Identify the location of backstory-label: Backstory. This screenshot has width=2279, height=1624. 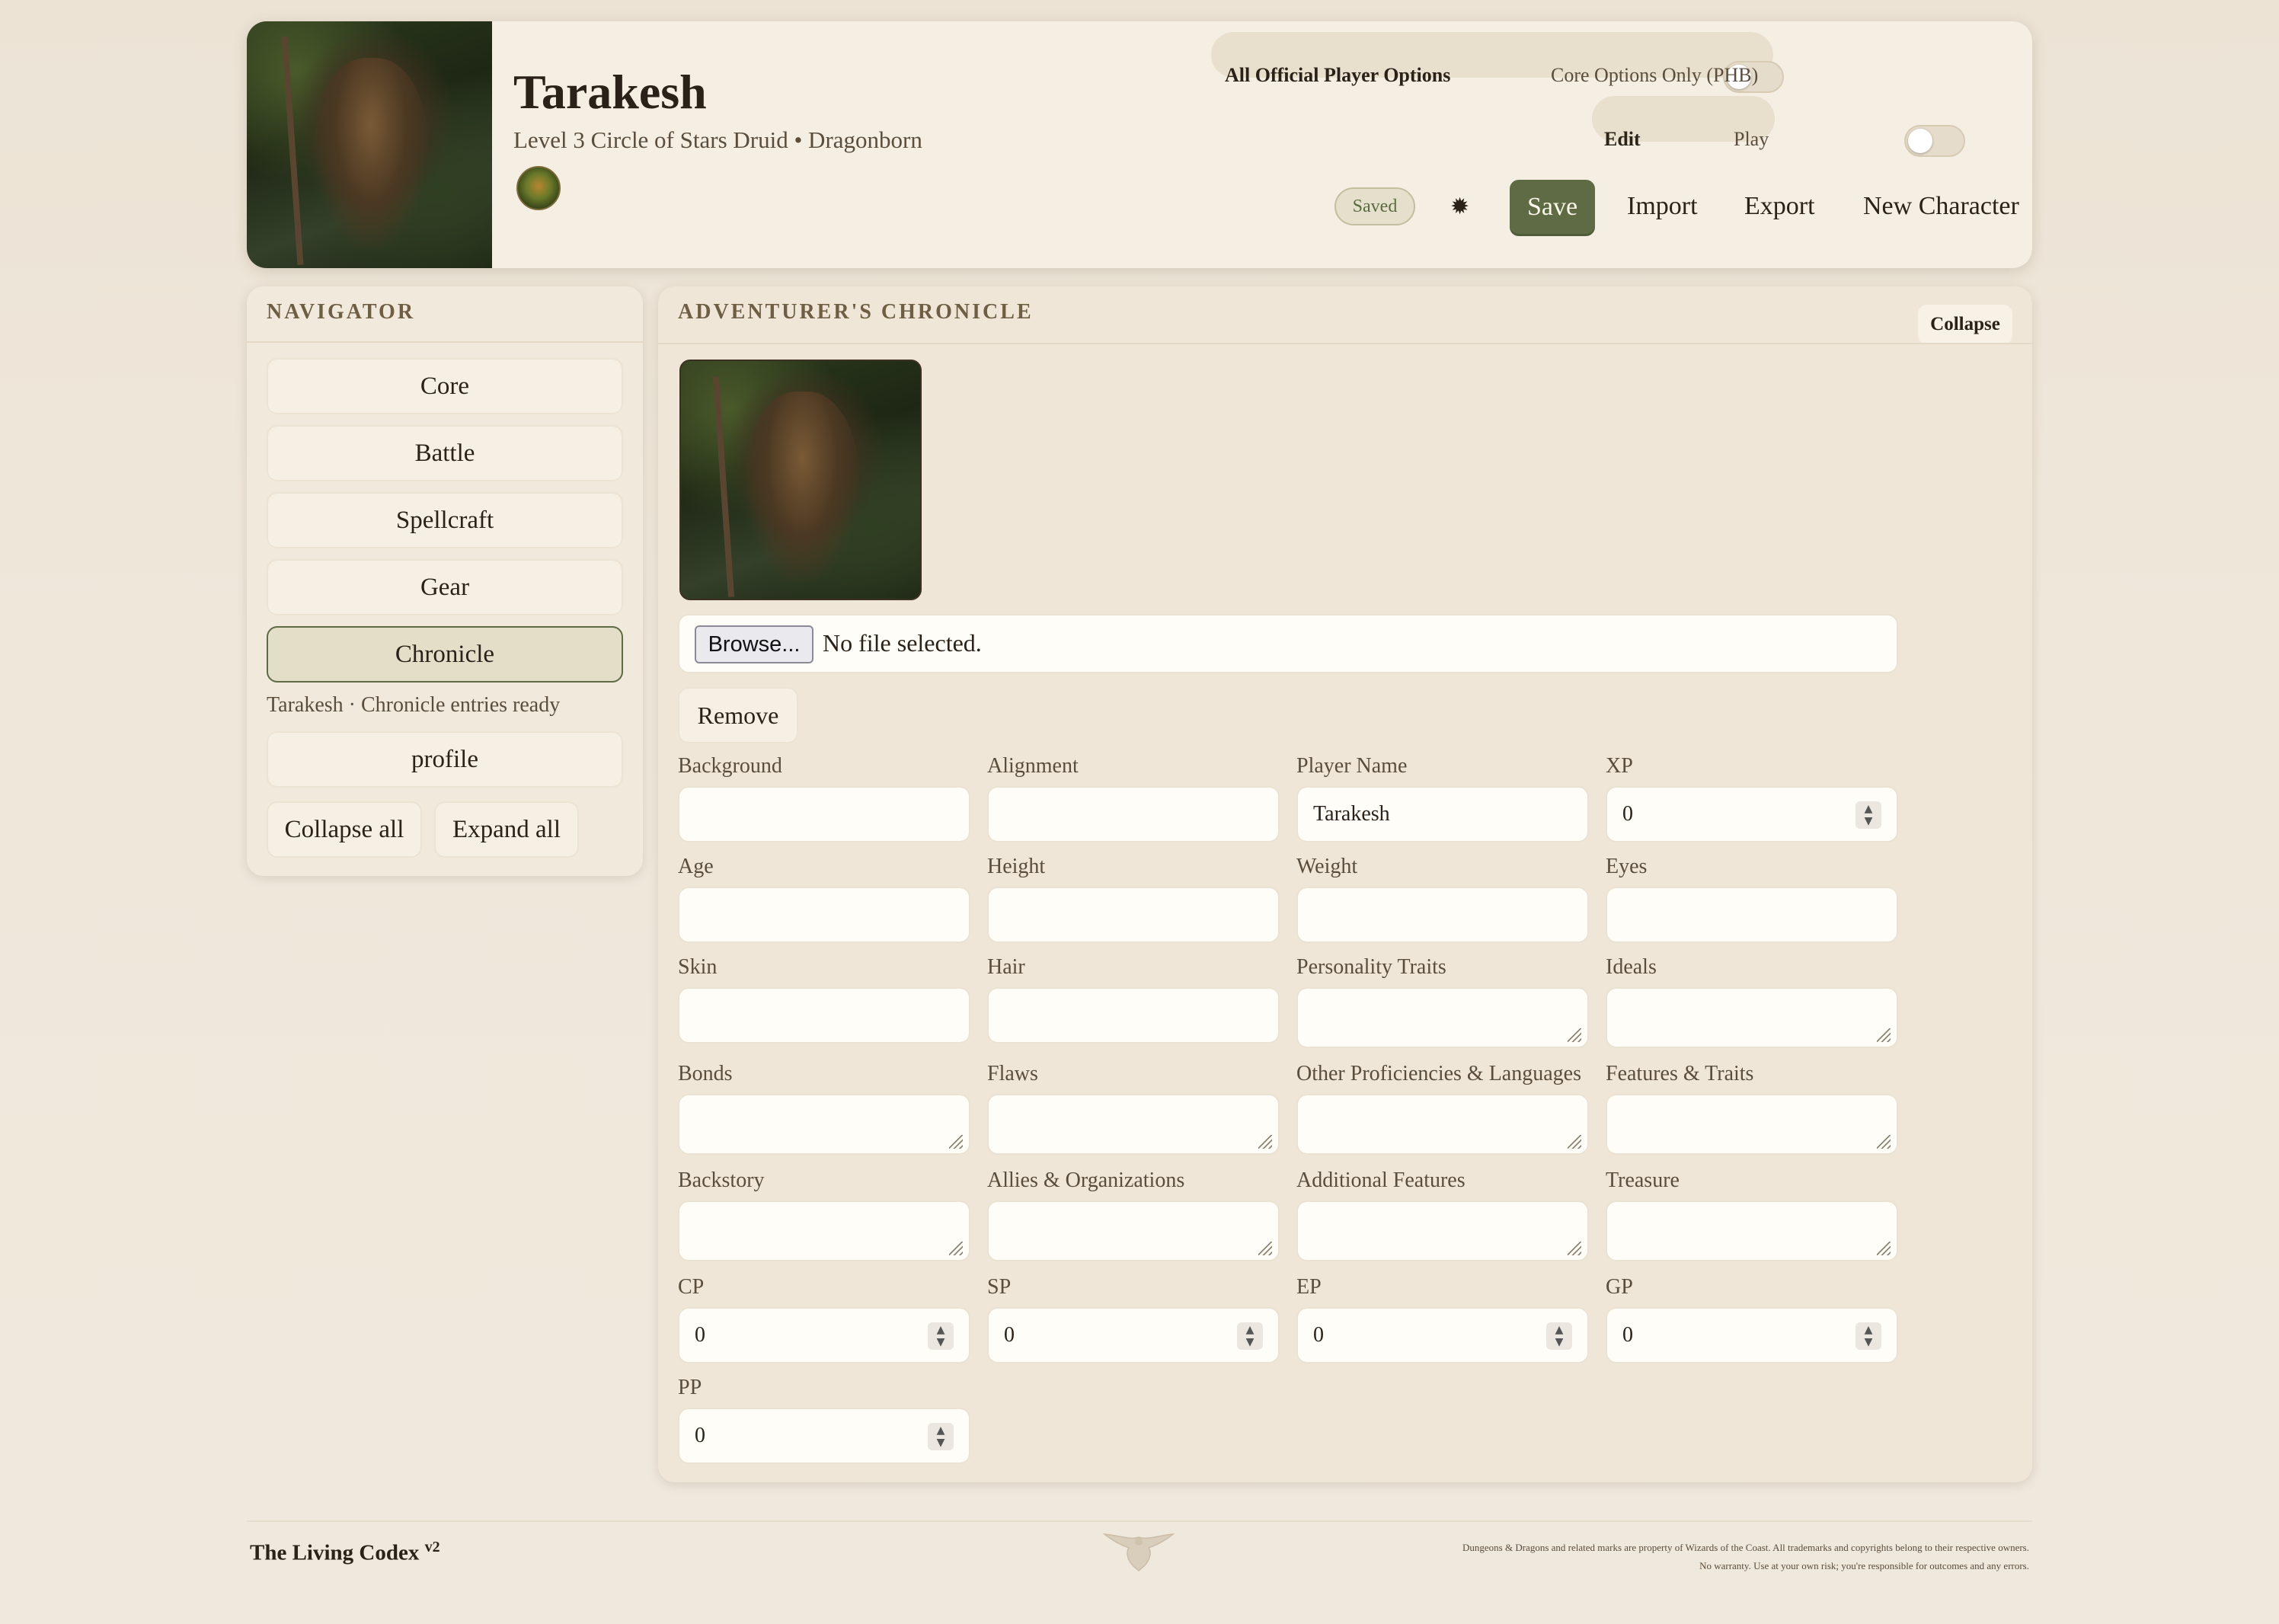
(721, 1180).